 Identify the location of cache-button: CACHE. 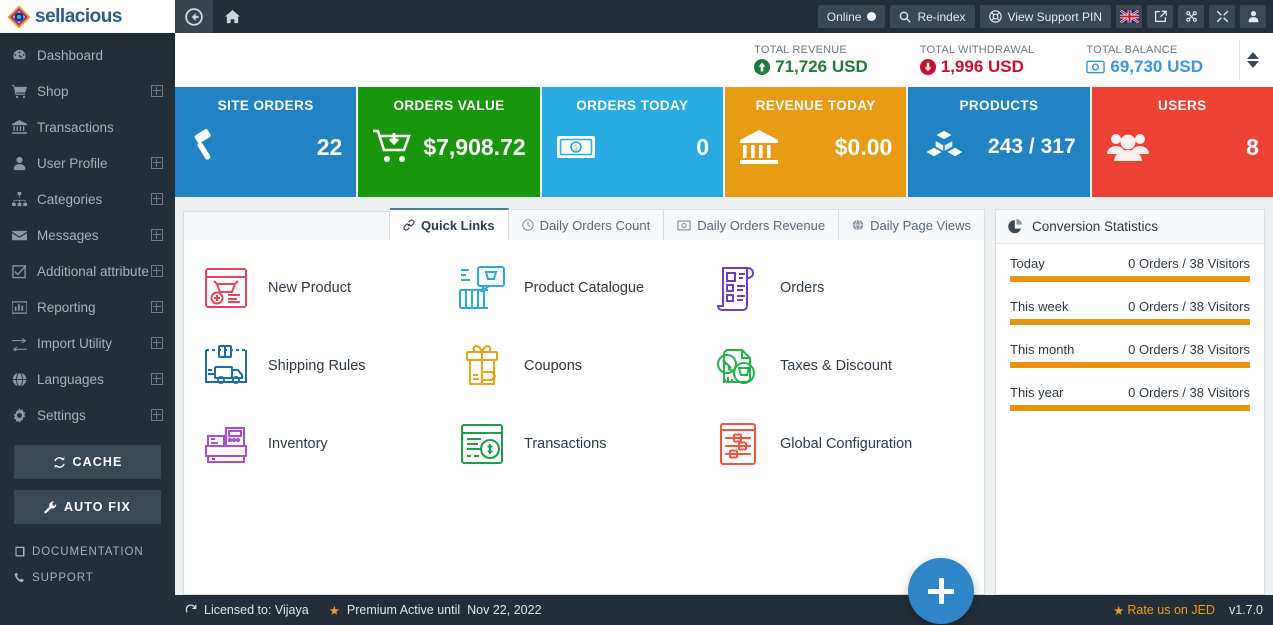
(87, 462).